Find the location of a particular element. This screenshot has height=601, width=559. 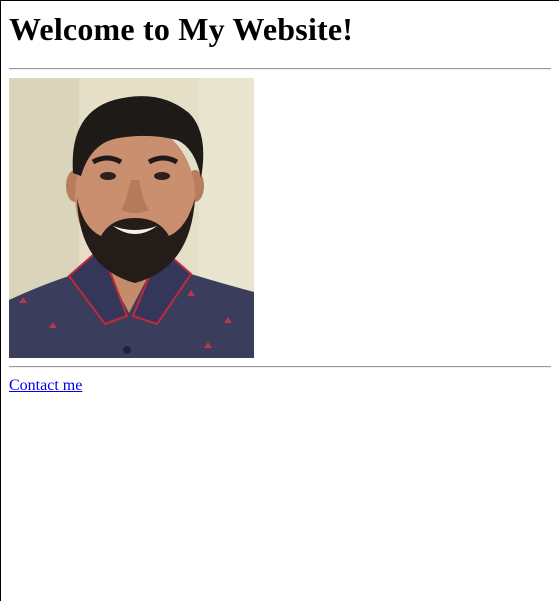

bottom-divider is located at coordinates (280, 367).